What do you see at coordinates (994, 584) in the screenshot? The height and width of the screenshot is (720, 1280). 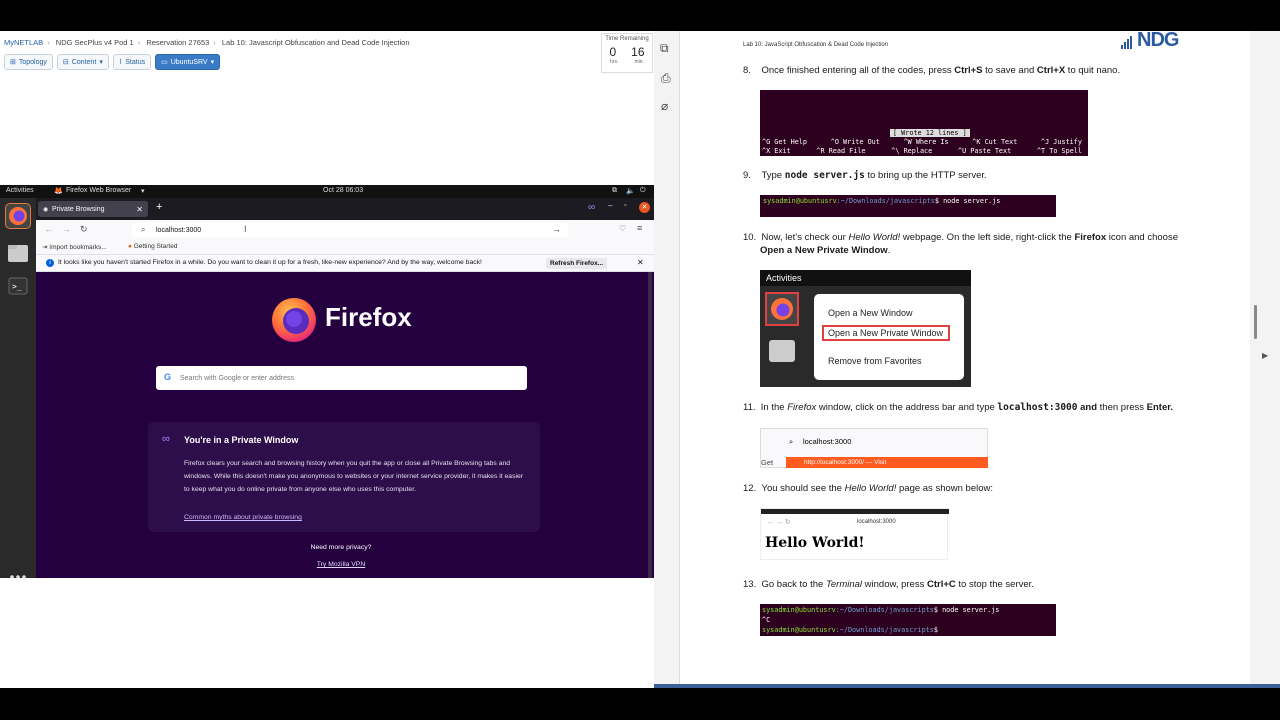 I see `step-text: to stop the server.` at bounding box center [994, 584].